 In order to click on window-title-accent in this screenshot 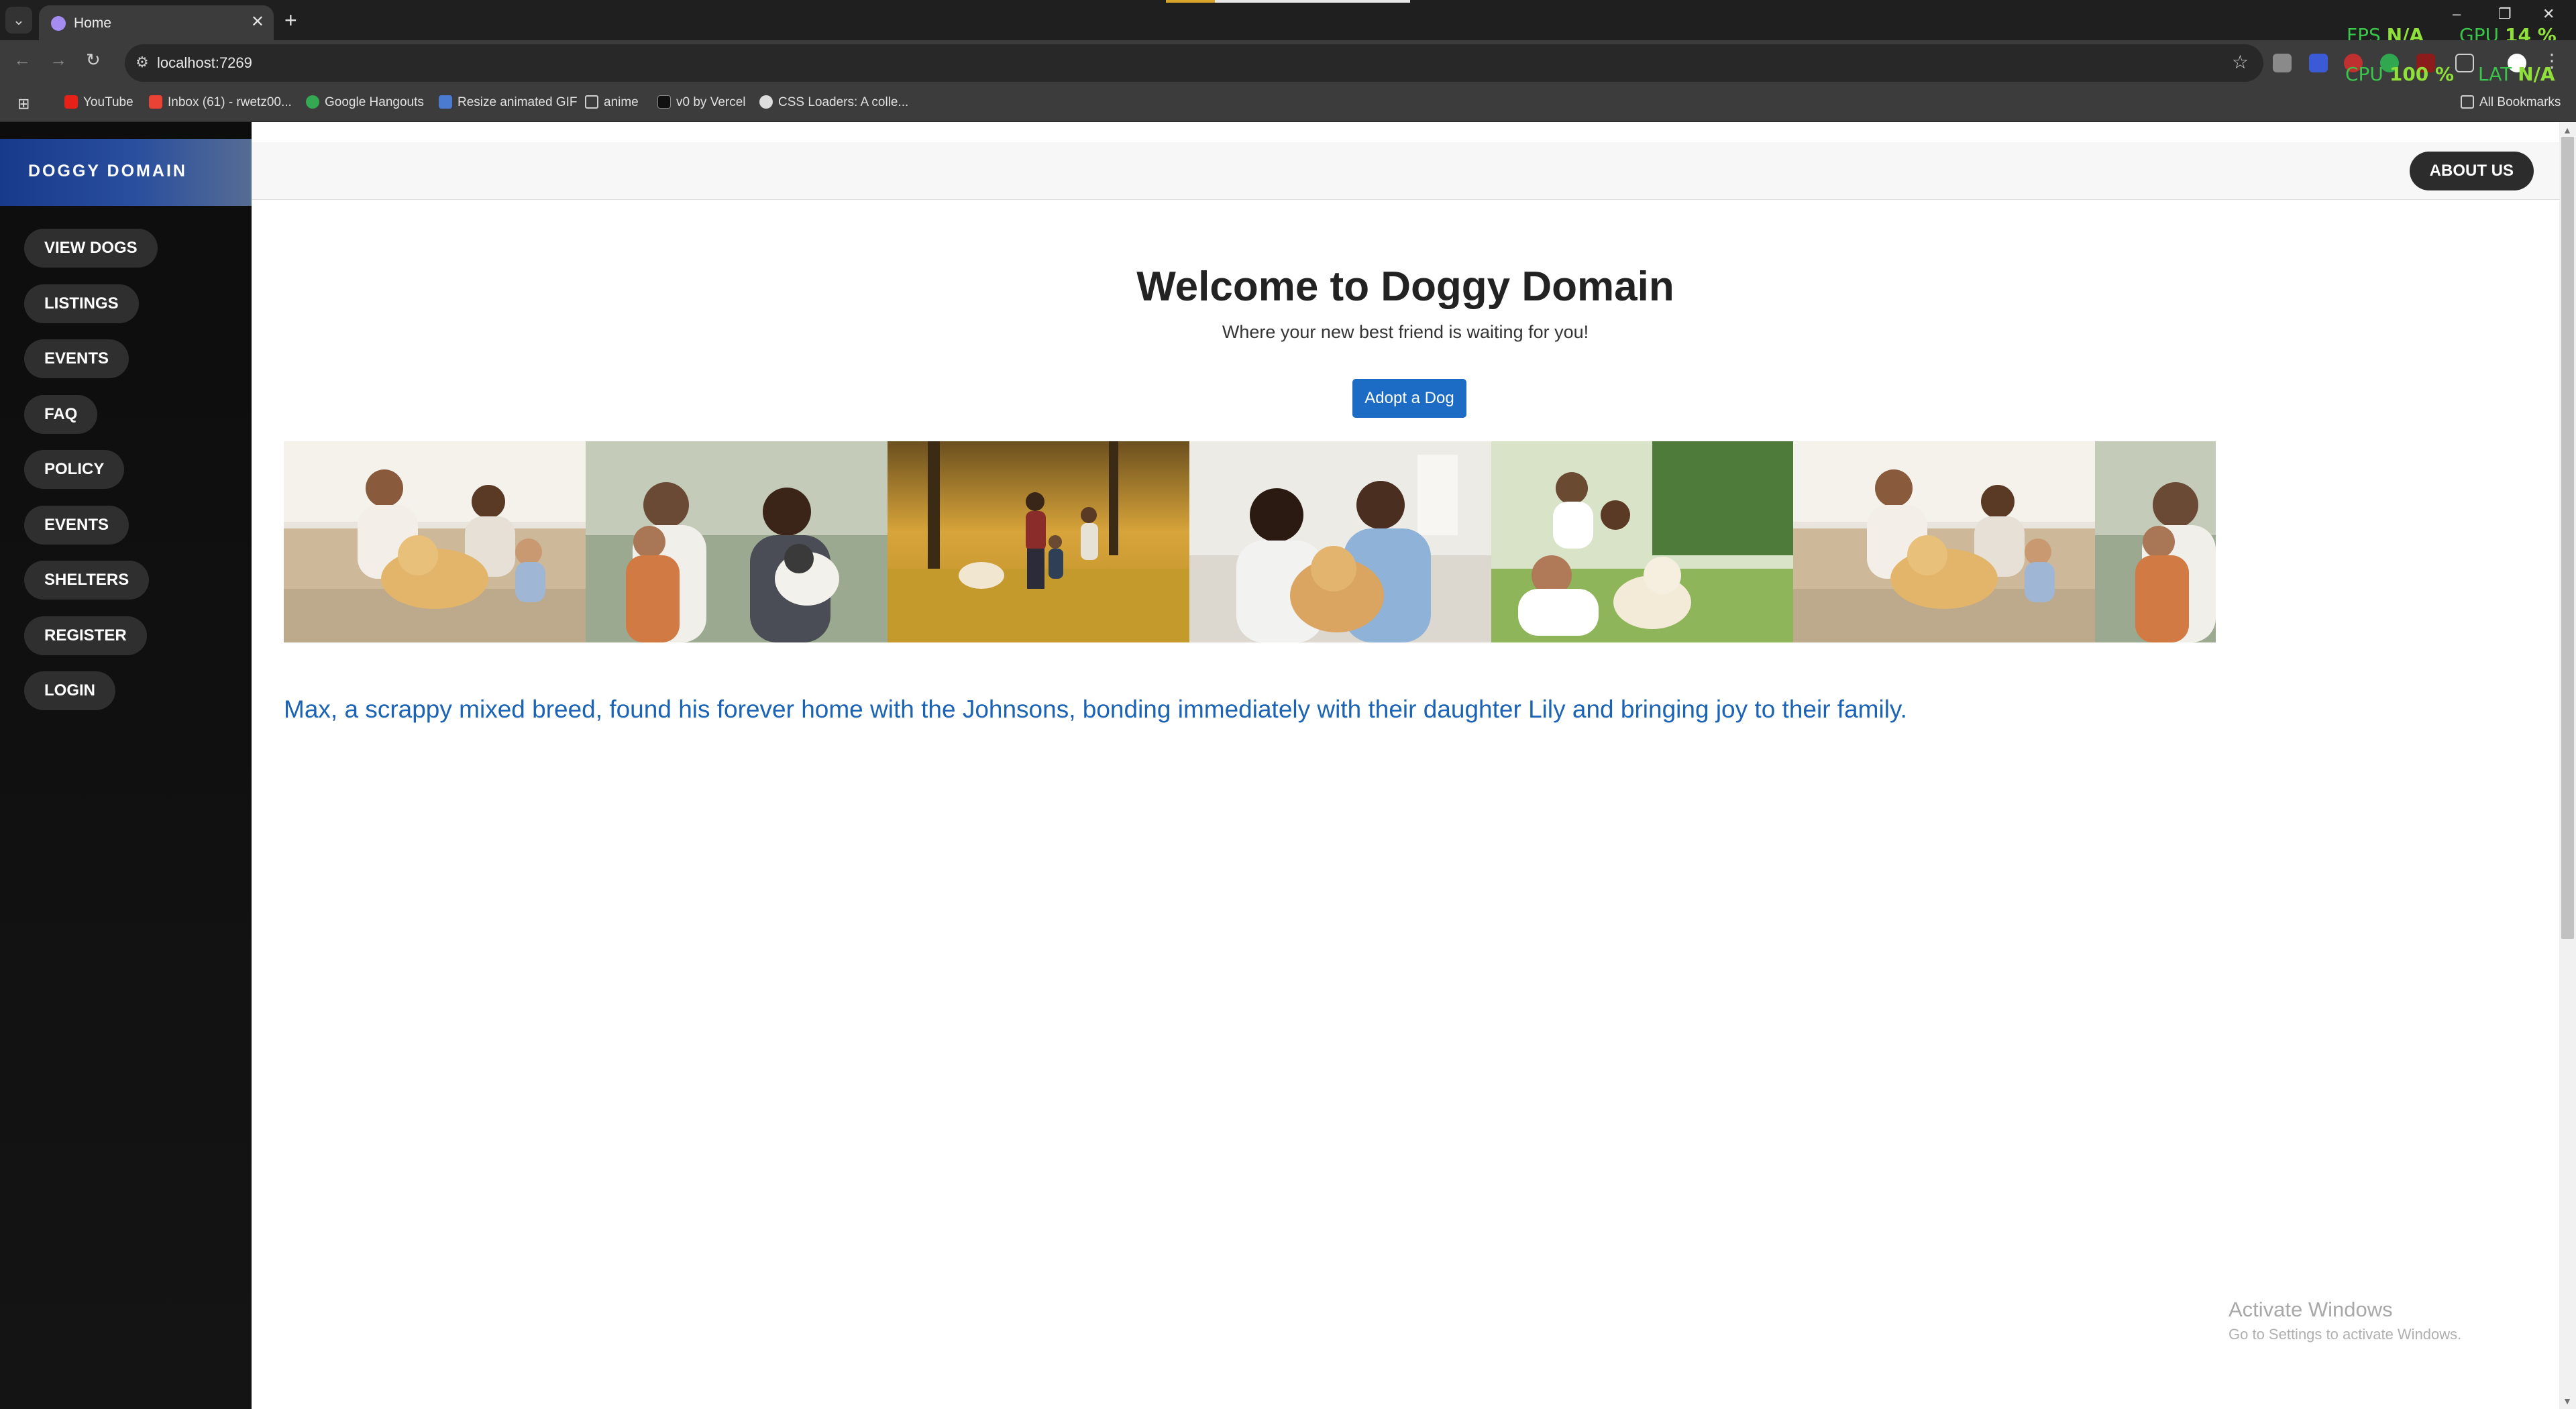, I will do `click(1288, 1)`.